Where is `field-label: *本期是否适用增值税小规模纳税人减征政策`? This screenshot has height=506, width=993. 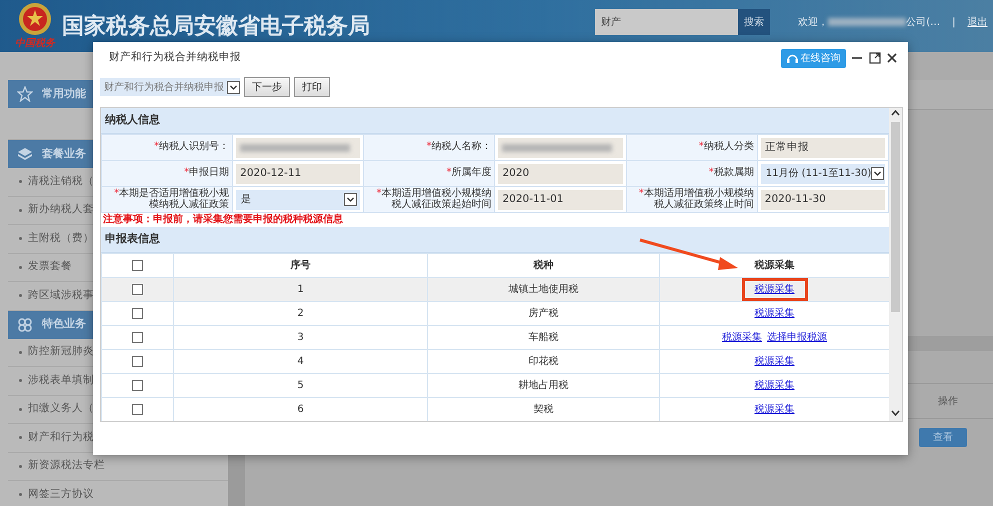 field-label: *本期是否适用增值税小规模纳税人减征政策 is located at coordinates (167, 199).